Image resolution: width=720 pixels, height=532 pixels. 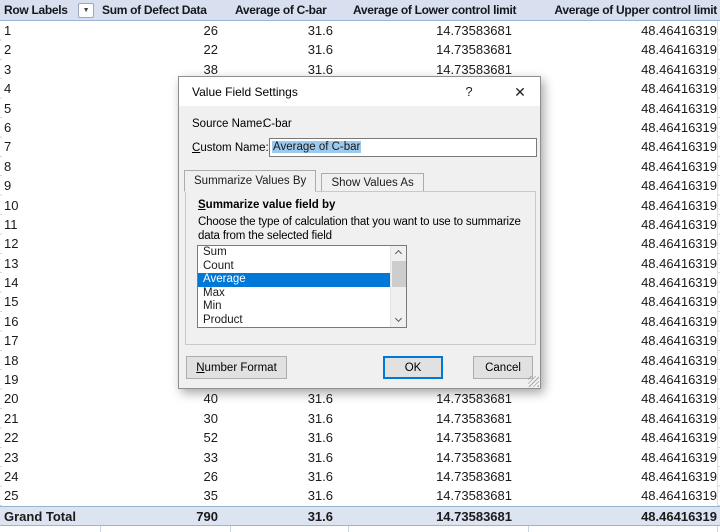 What do you see at coordinates (50, 10) in the screenshot?
I see `header-row-labels: Row Labels ▼` at bounding box center [50, 10].